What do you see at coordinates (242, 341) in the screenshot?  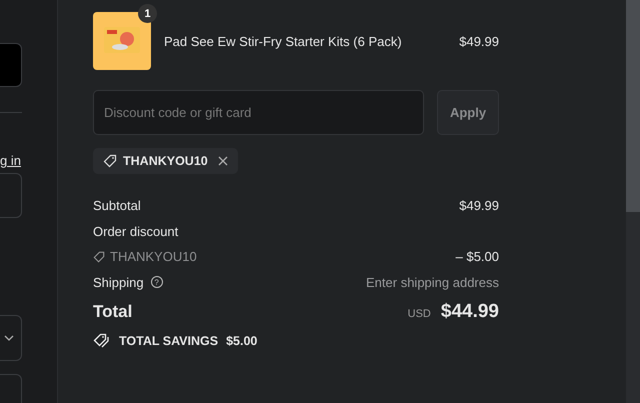 I see `savings-value: $5.00` at bounding box center [242, 341].